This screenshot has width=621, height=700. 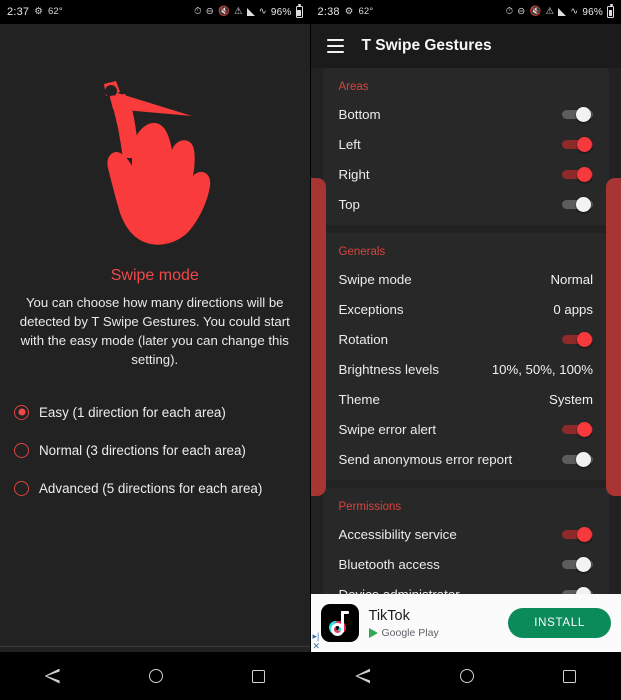 I want to click on setting-row-accessibility-service: Accessibility service, so click(x=466, y=534).